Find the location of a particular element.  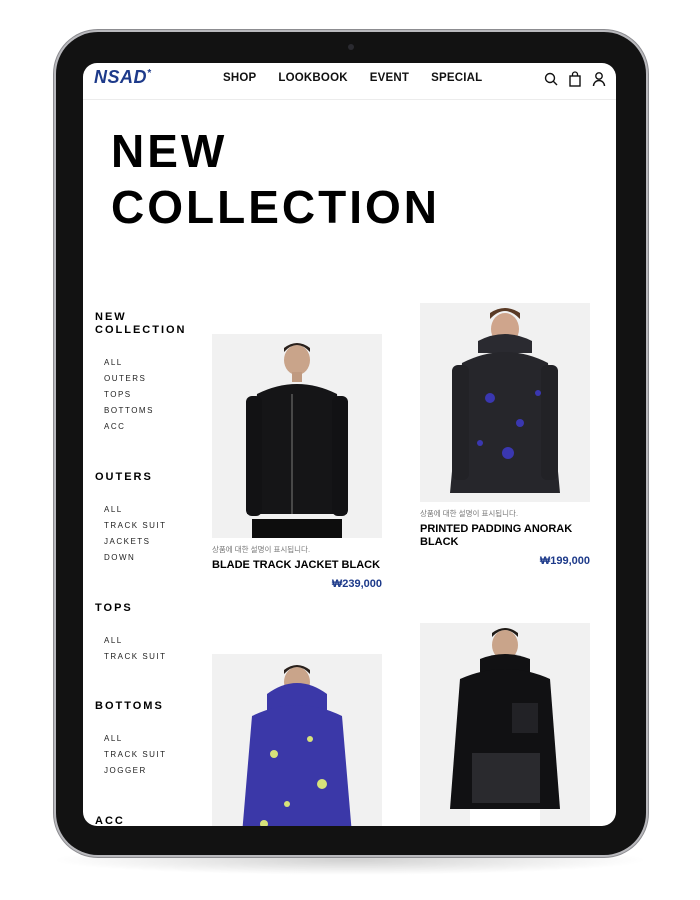

shopping-bag-icon is located at coordinates (575, 79).